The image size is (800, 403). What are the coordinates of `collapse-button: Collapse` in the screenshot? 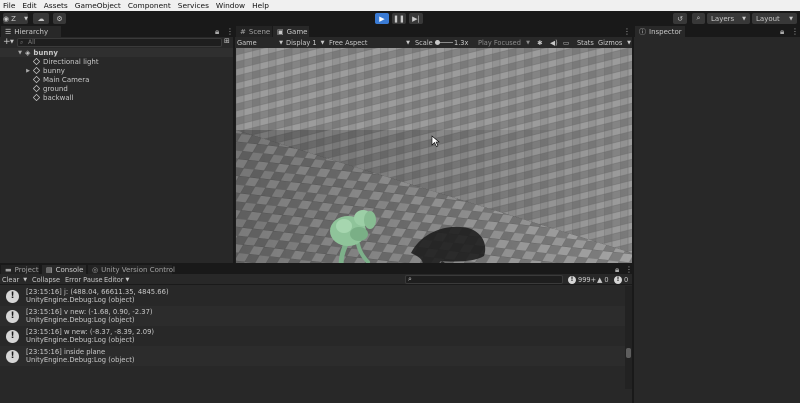 It's located at (46, 279).